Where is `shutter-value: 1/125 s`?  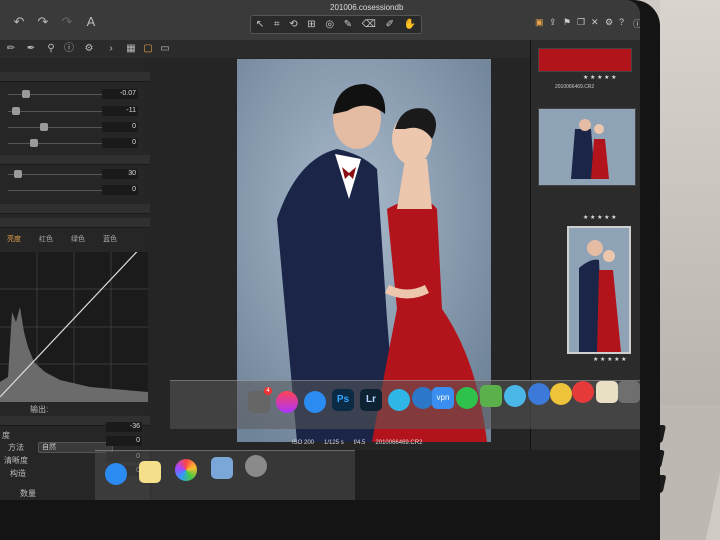 shutter-value: 1/125 s is located at coordinates (334, 443).